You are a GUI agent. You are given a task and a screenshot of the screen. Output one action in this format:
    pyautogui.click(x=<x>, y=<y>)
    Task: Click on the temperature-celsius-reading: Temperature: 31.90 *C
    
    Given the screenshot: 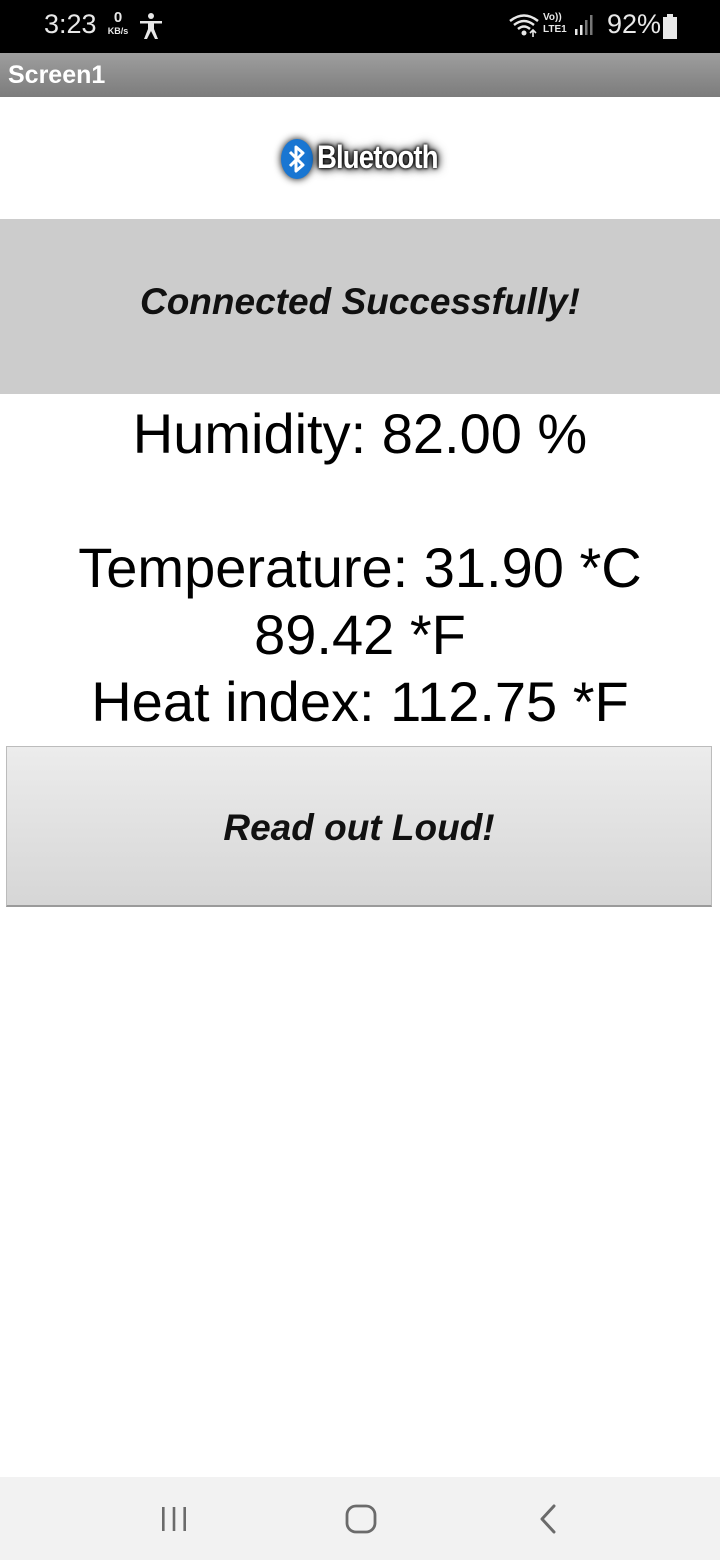 What is the action you would take?
    pyautogui.click(x=360, y=567)
    